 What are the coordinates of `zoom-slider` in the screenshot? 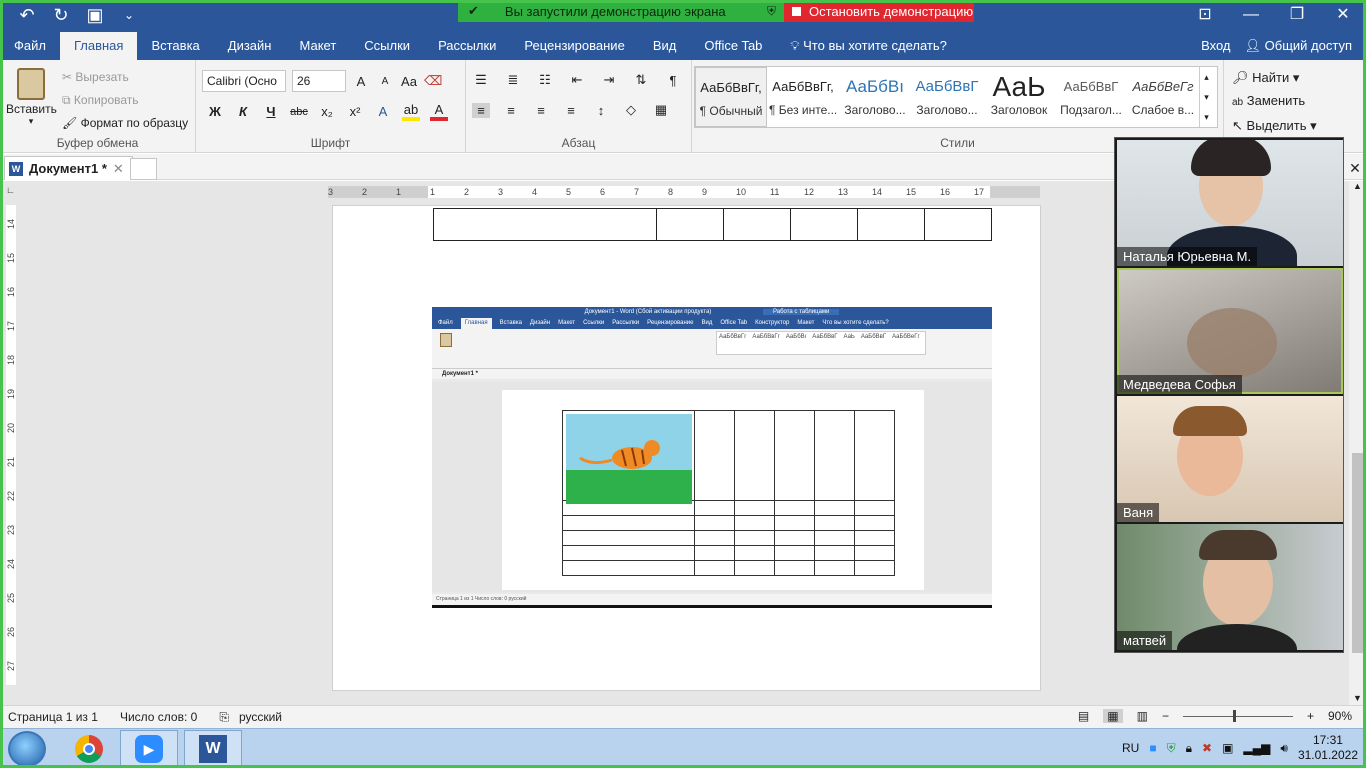 It's located at (1237, 715).